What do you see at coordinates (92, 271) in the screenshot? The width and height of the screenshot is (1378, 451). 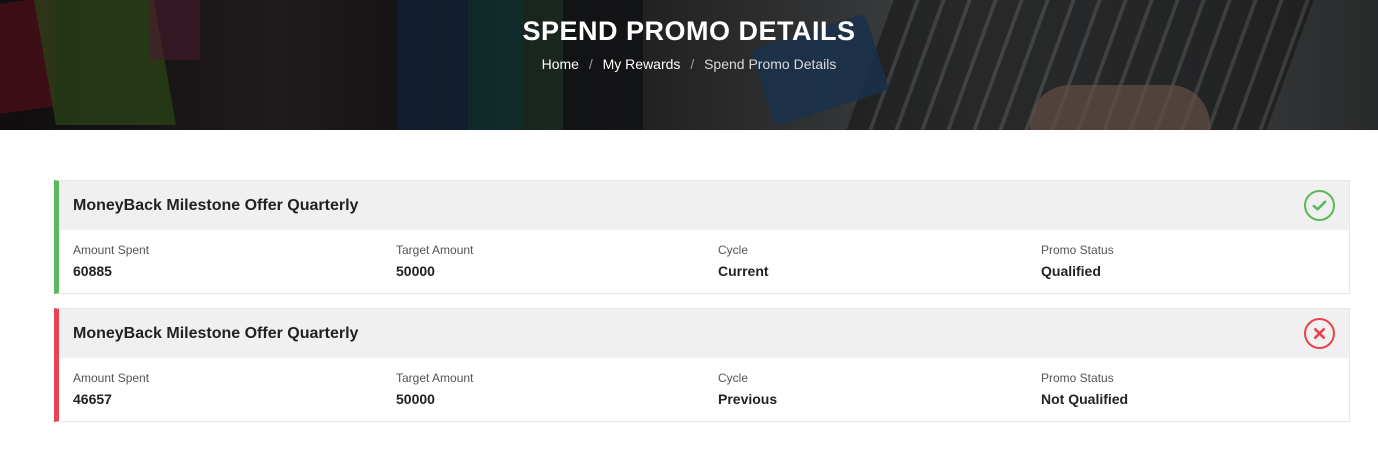 I see `amount-spent-value: 60885` at bounding box center [92, 271].